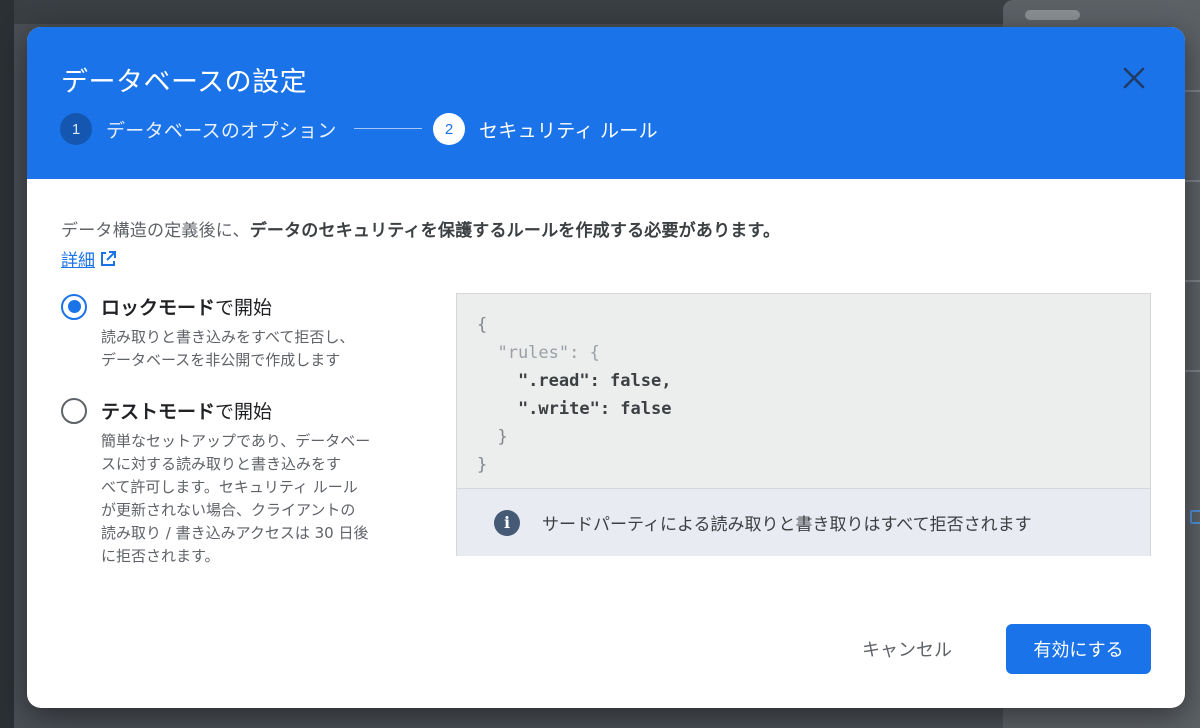 The width and height of the screenshot is (1200, 728). Describe the element at coordinates (388, 128) in the screenshot. I see `step-connector` at that location.